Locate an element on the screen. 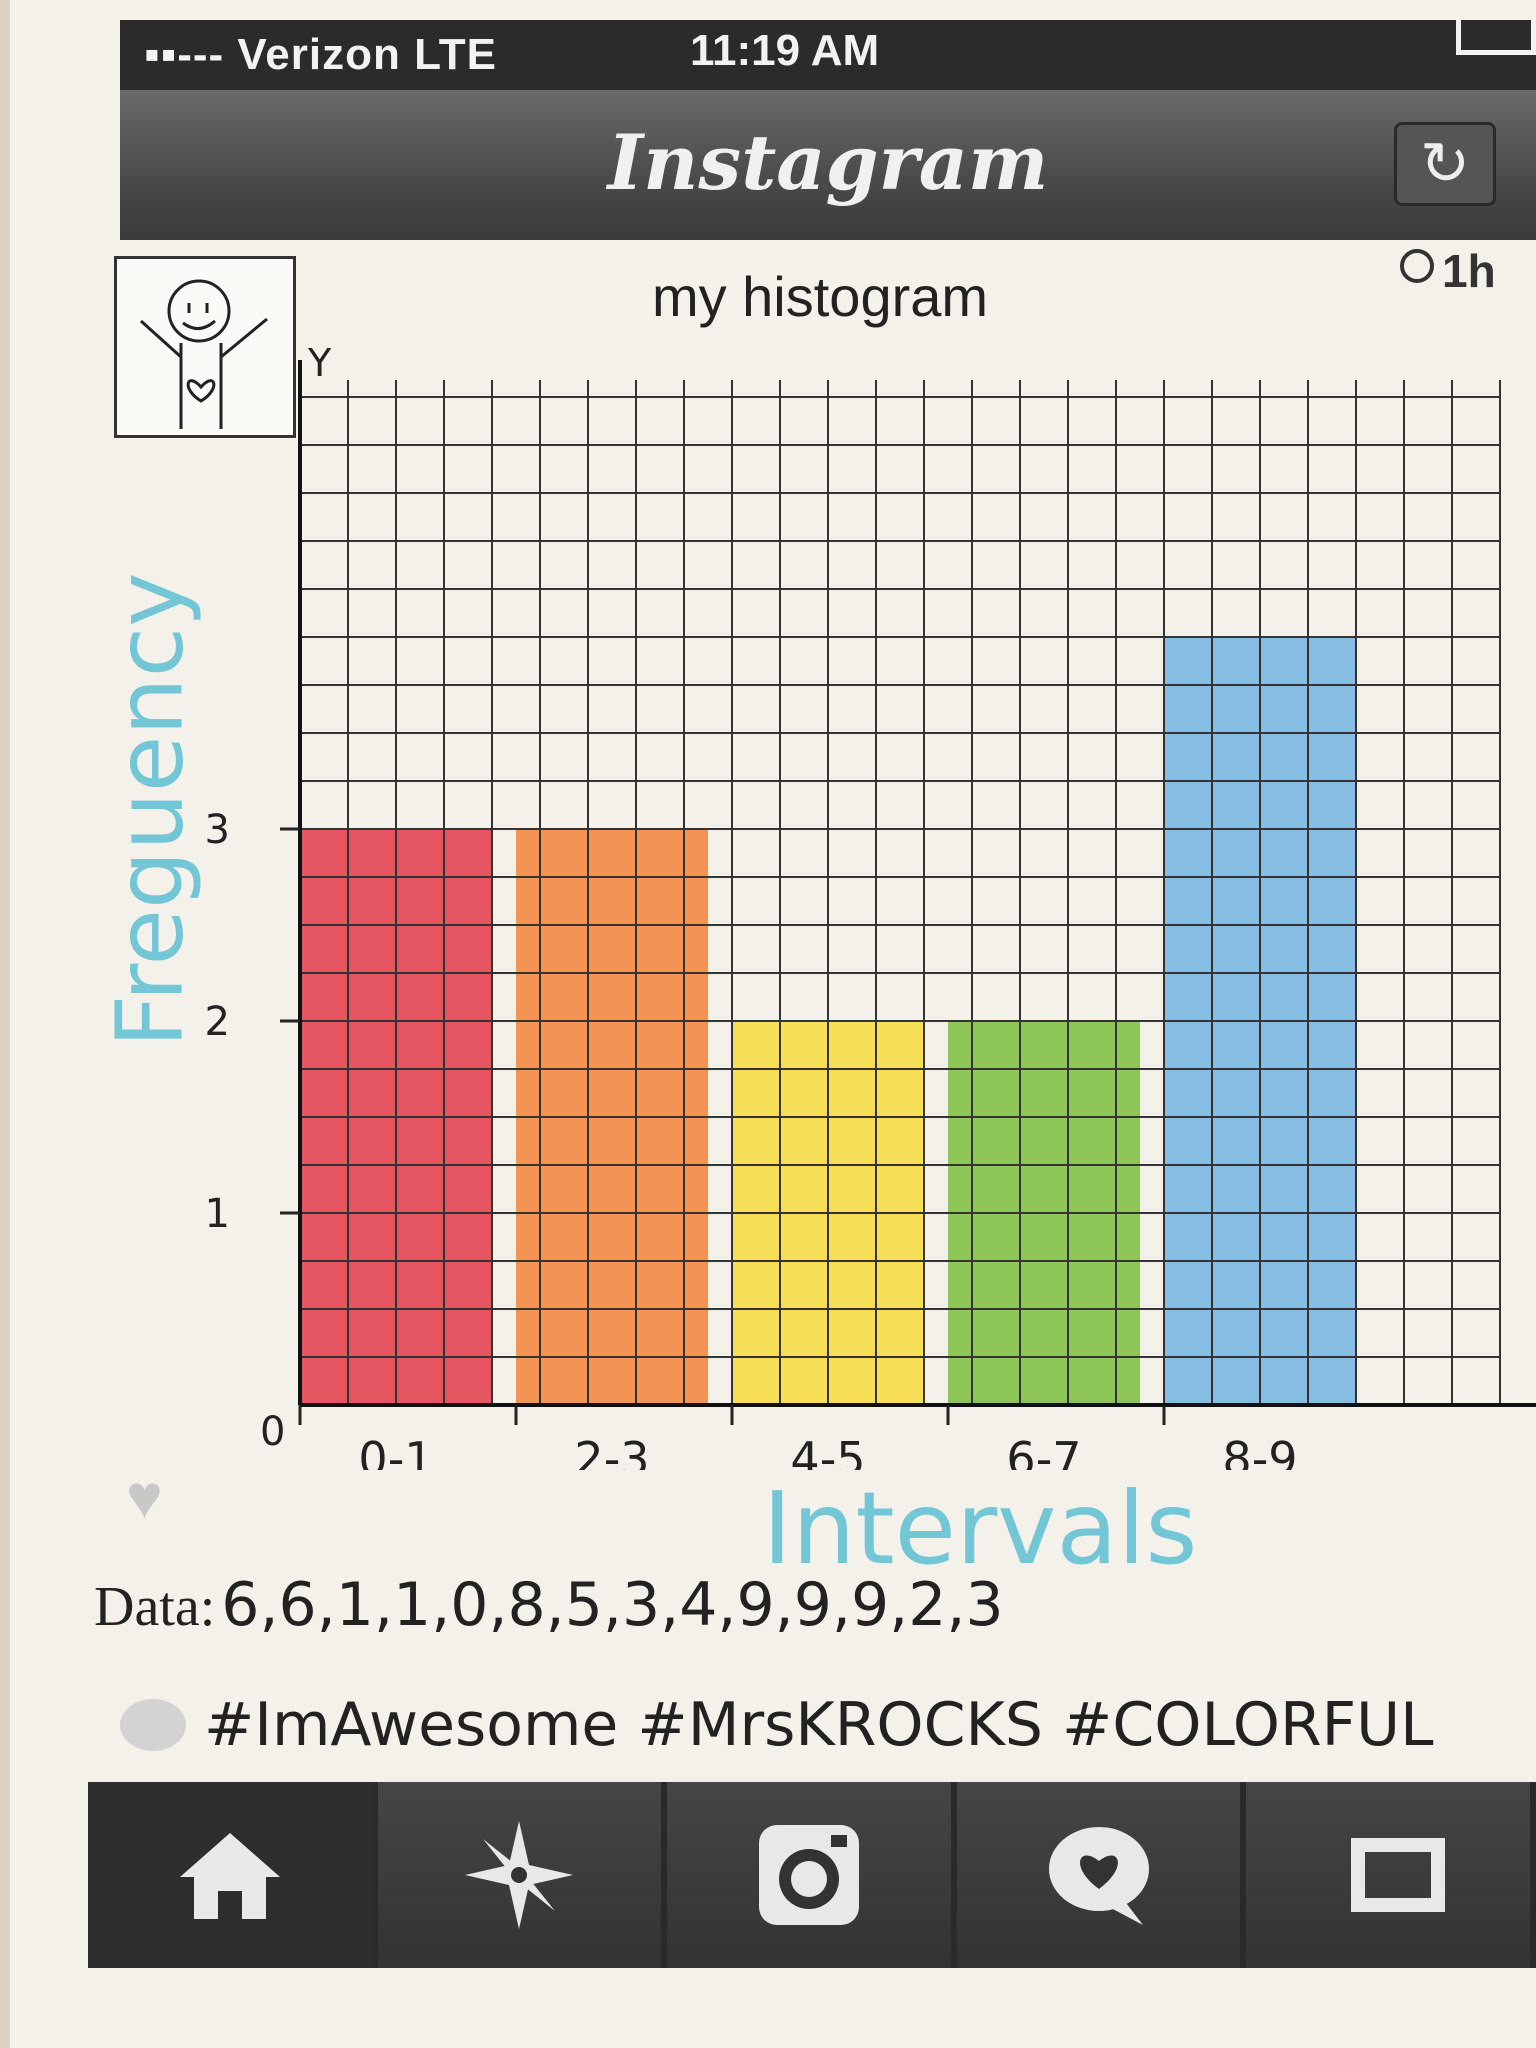  caption-row: #ImAwesome #MrsKROCKS #COLORFUL is located at coordinates (777, 1725).